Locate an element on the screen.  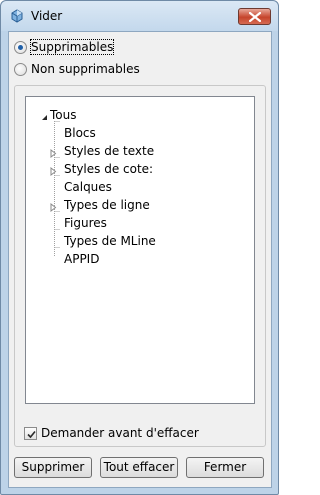
tree-item-label: Styles de cote: is located at coordinates (109, 169).